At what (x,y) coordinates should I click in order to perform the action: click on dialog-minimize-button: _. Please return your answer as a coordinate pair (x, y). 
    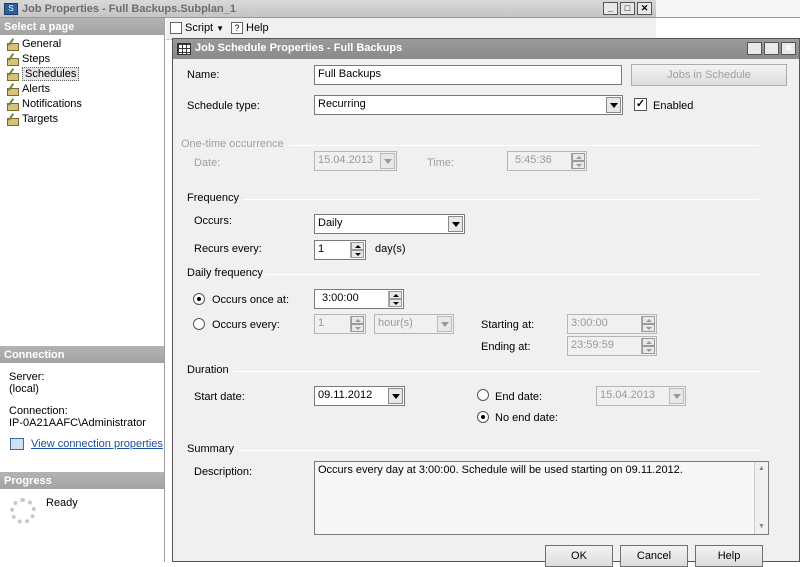
    Looking at the image, I should click on (754, 48).